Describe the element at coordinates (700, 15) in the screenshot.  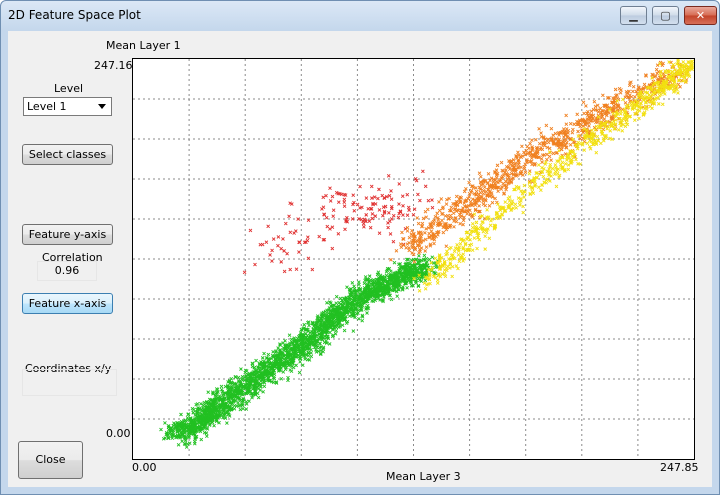
I see `window-close-button: ✕` at that location.